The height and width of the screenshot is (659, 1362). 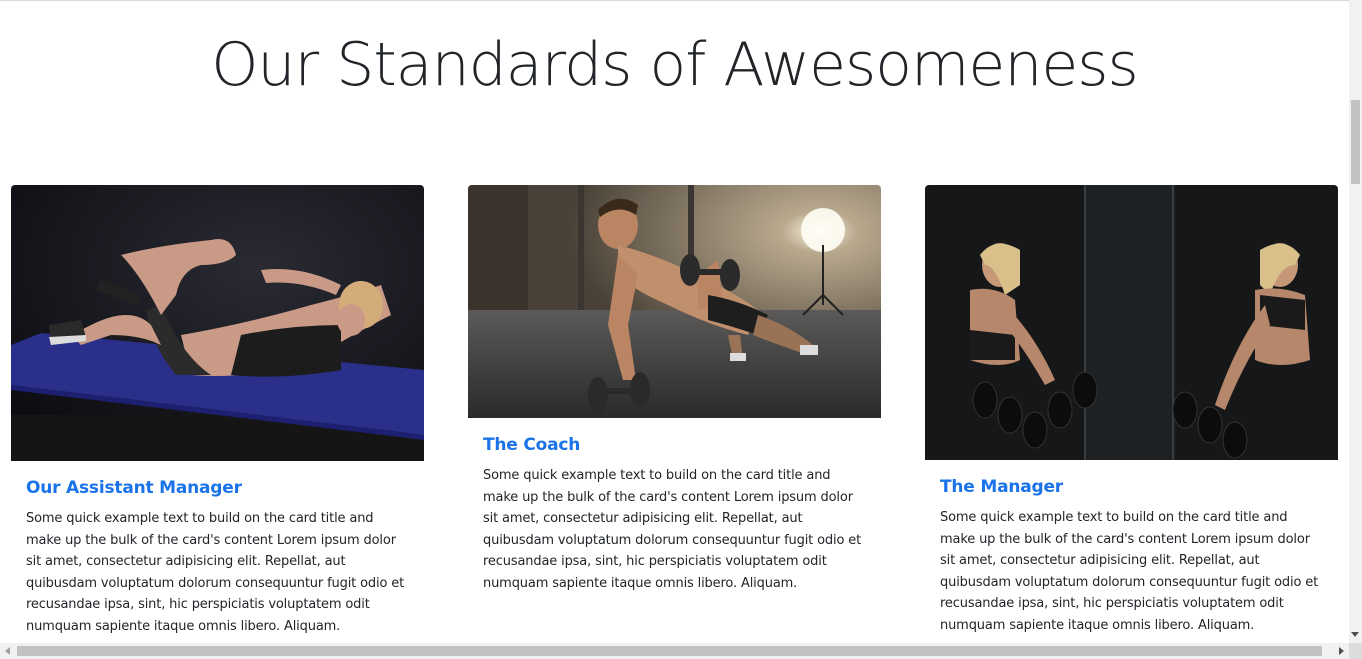 I want to click on horizontal-scrollbar-thumb, so click(x=669, y=651).